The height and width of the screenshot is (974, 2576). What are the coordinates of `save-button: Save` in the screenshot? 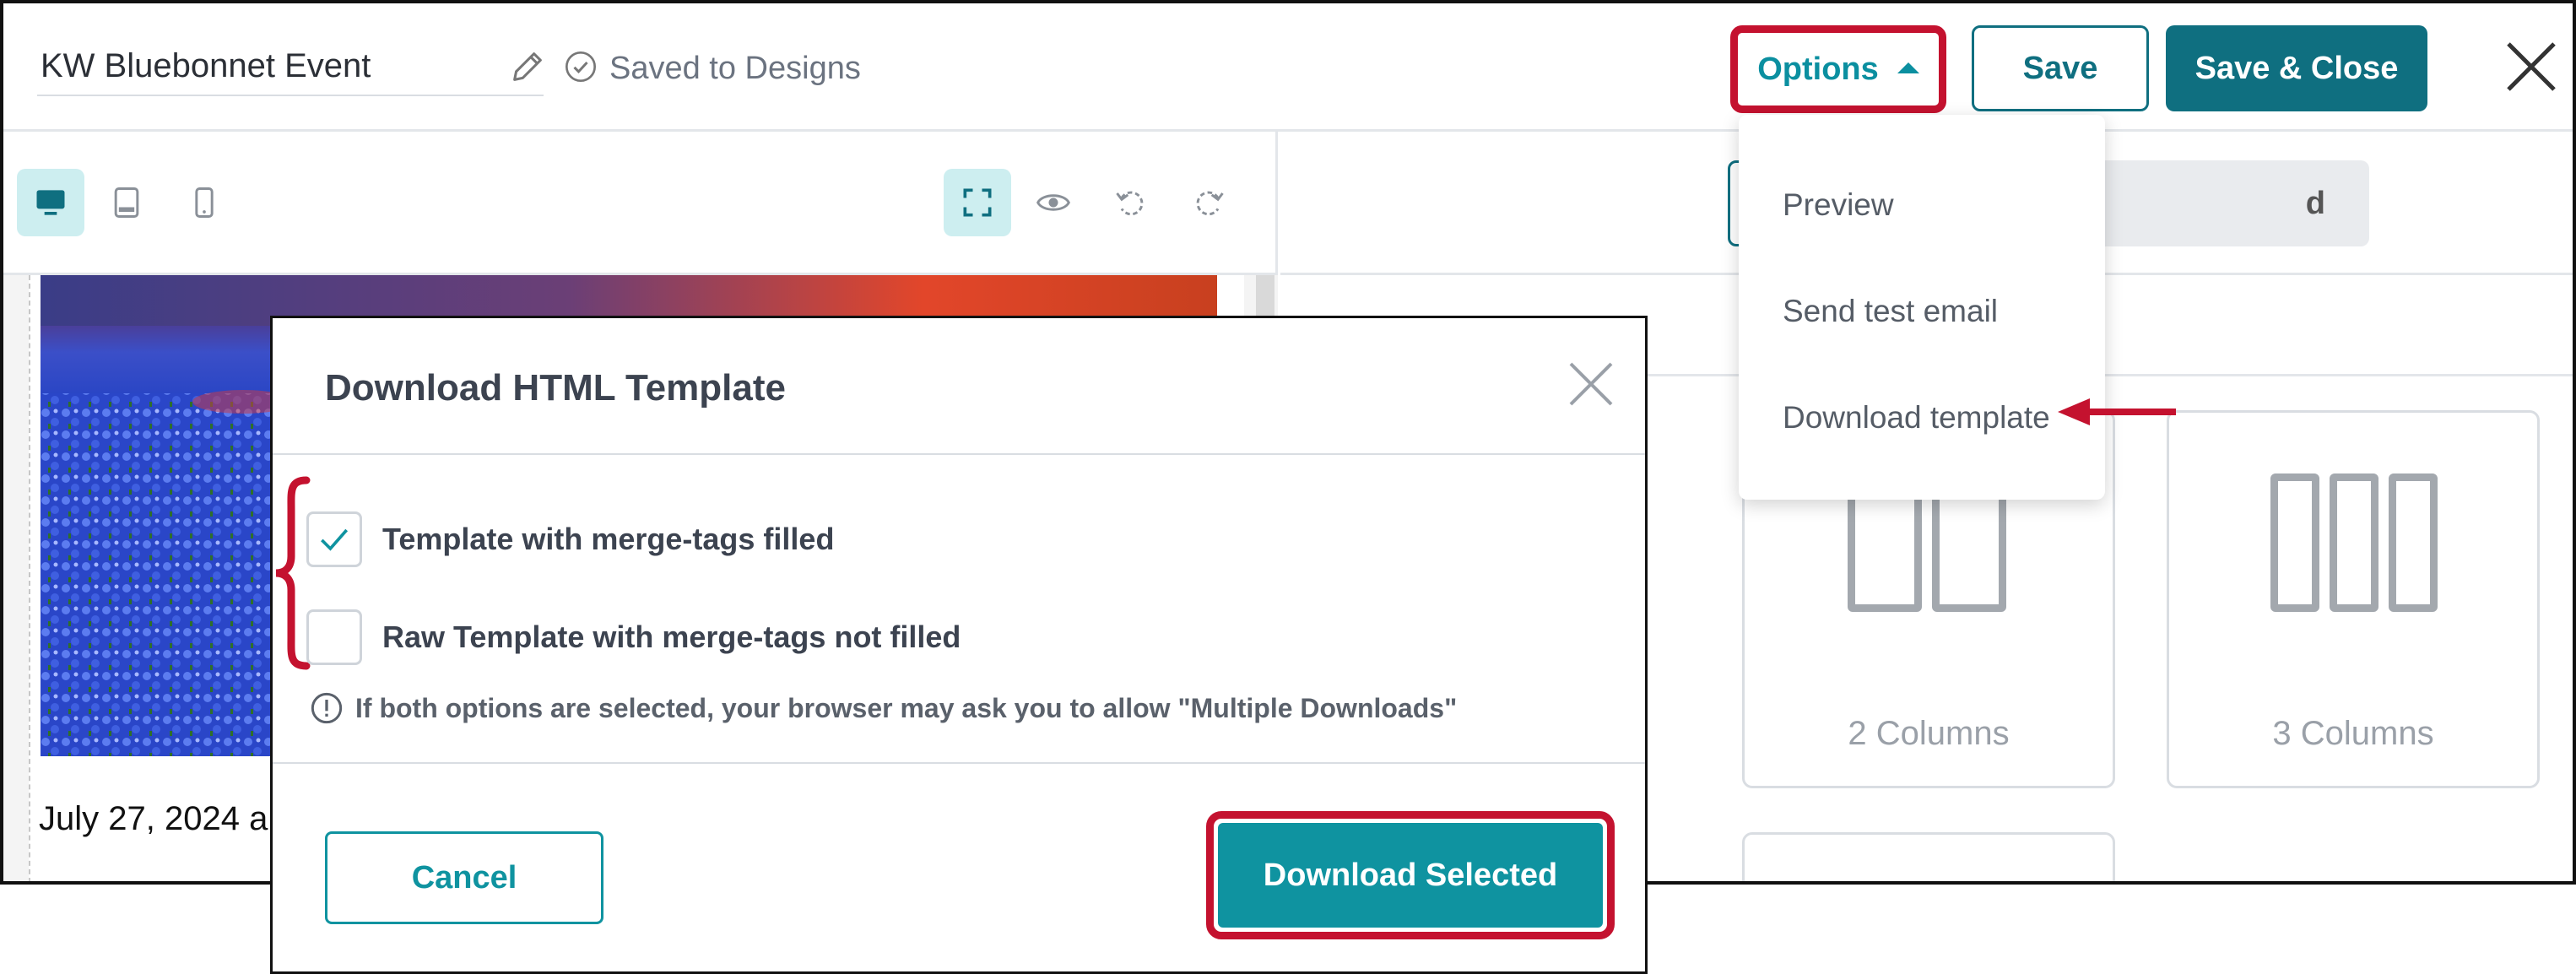 It's located at (2060, 68).